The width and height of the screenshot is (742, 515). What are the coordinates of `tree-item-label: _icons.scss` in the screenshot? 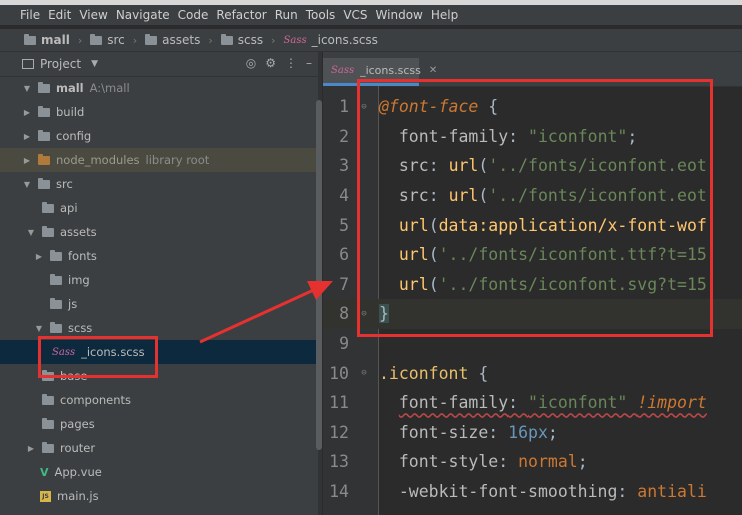 It's located at (113, 352).